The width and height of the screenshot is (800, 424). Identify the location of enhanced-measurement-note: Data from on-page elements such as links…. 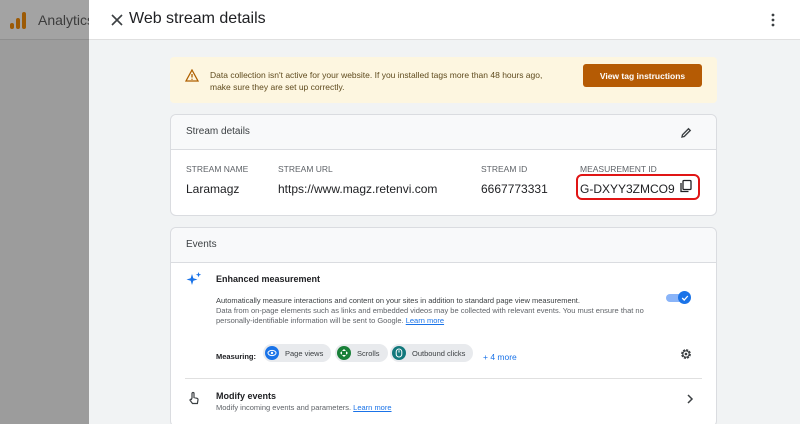
(441, 316).